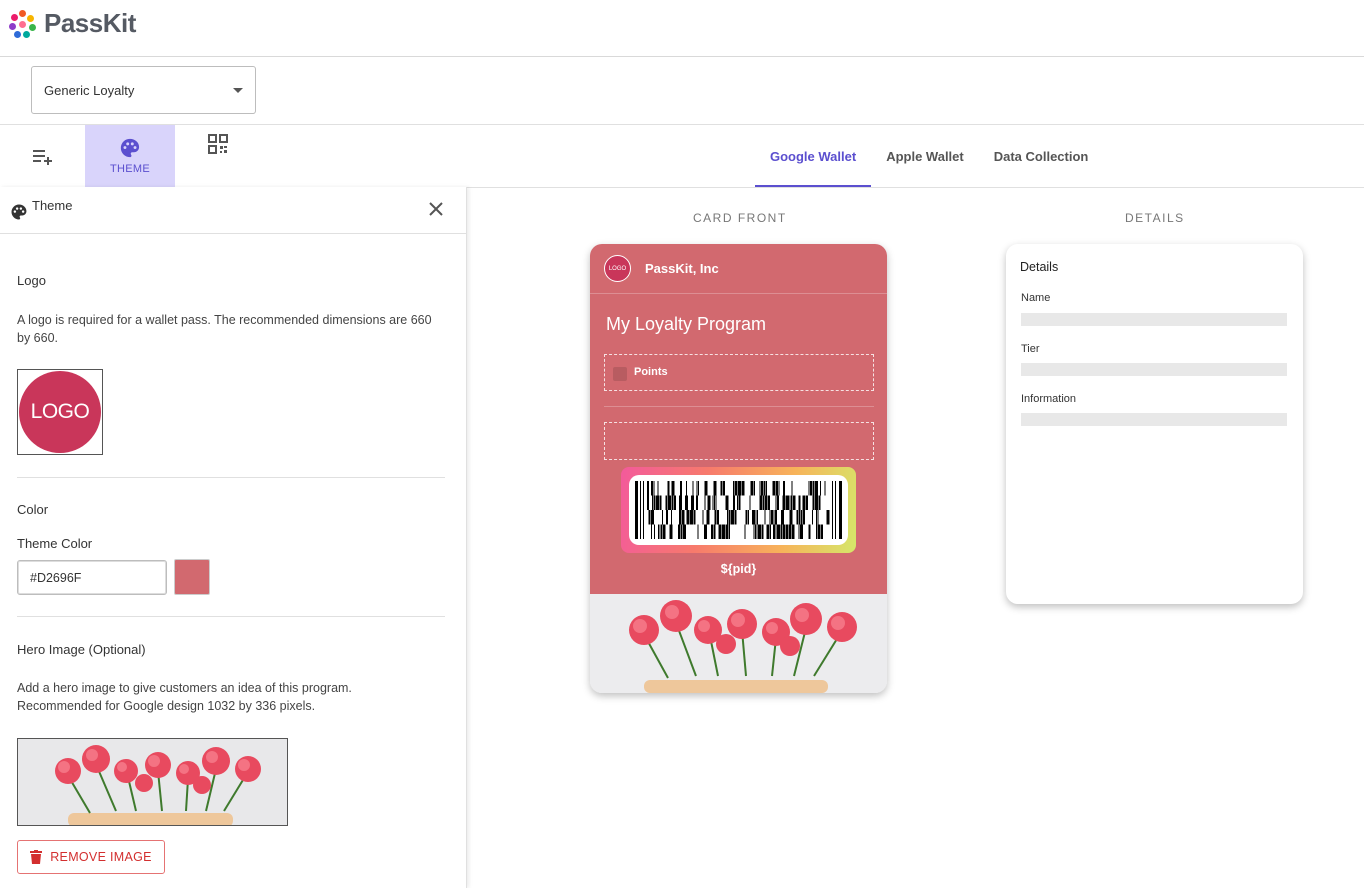 Image resolution: width=1364 pixels, height=888 pixels. What do you see at coordinates (1155, 218) in the screenshot?
I see `details-label: DETAILS` at bounding box center [1155, 218].